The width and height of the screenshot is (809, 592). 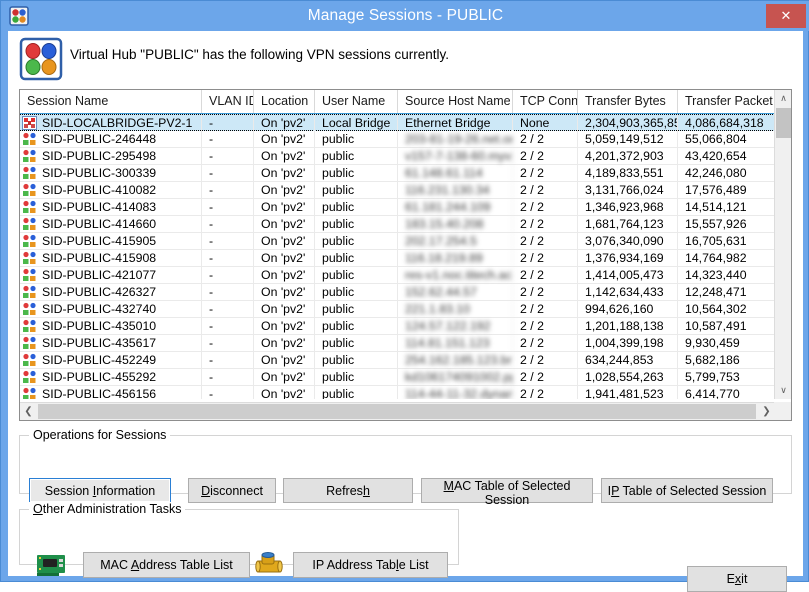 What do you see at coordinates (356, 101) in the screenshot?
I see `column-header-user-name: User Name` at bounding box center [356, 101].